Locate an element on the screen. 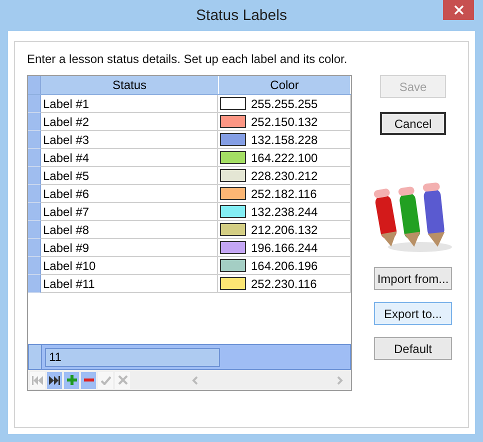 This screenshot has width=483, height=442. color-value: 212.206.132 is located at coordinates (284, 229).